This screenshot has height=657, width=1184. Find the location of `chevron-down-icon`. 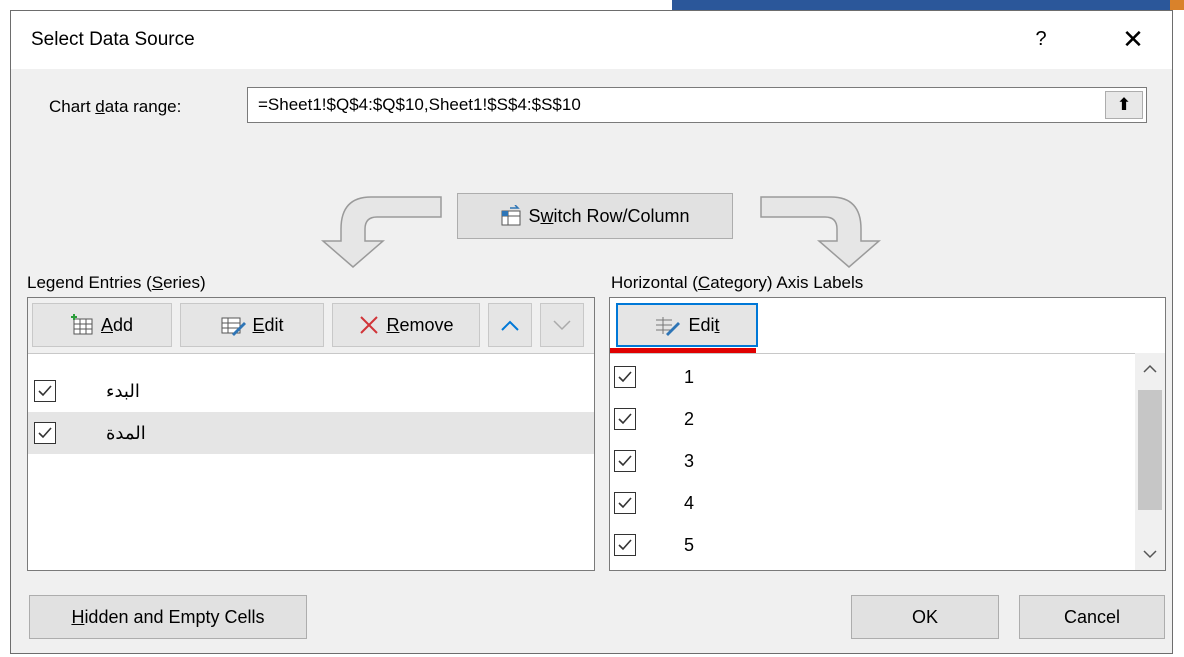

chevron-down-icon is located at coordinates (562, 325).